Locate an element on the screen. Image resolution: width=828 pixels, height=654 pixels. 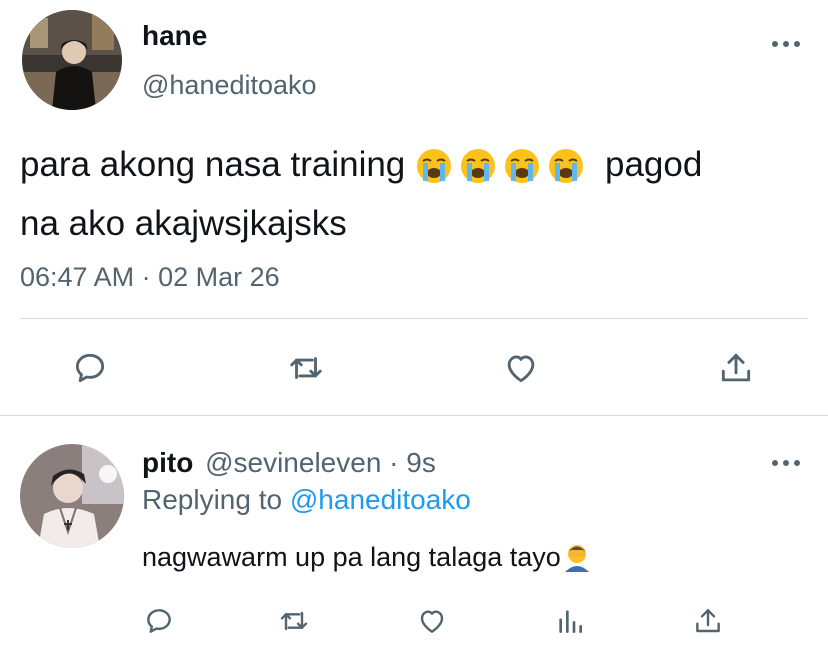
replying-to-label: Replying to is located at coordinates (216, 499).